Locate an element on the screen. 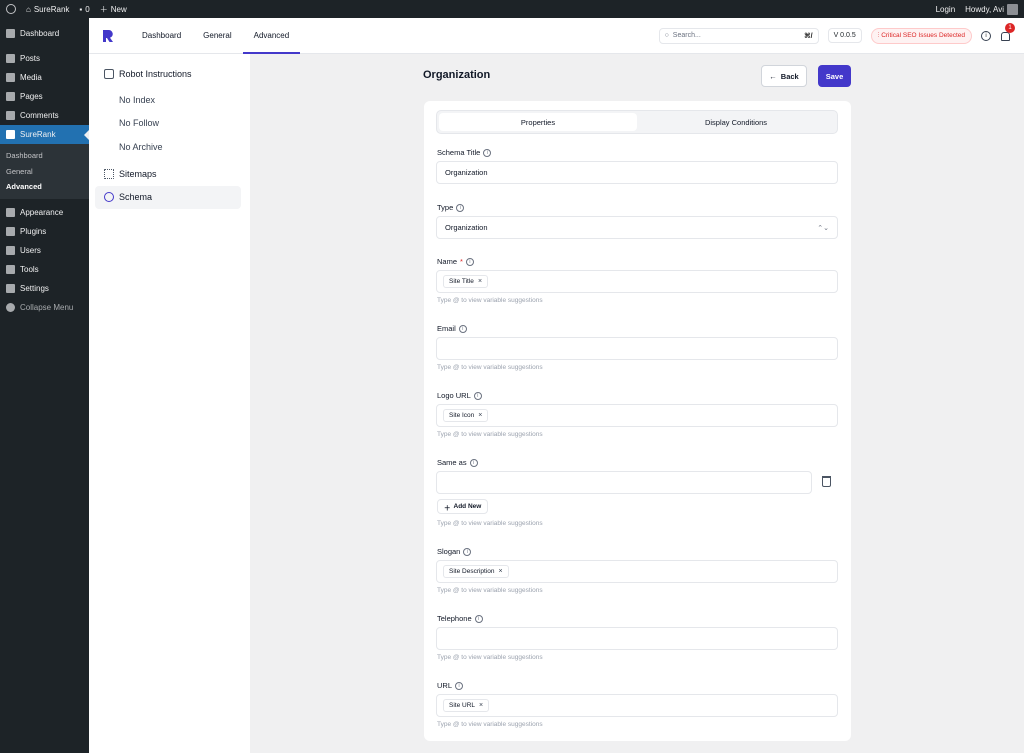 This screenshot has height=753, width=1024. type-label: Type i is located at coordinates (451, 207).